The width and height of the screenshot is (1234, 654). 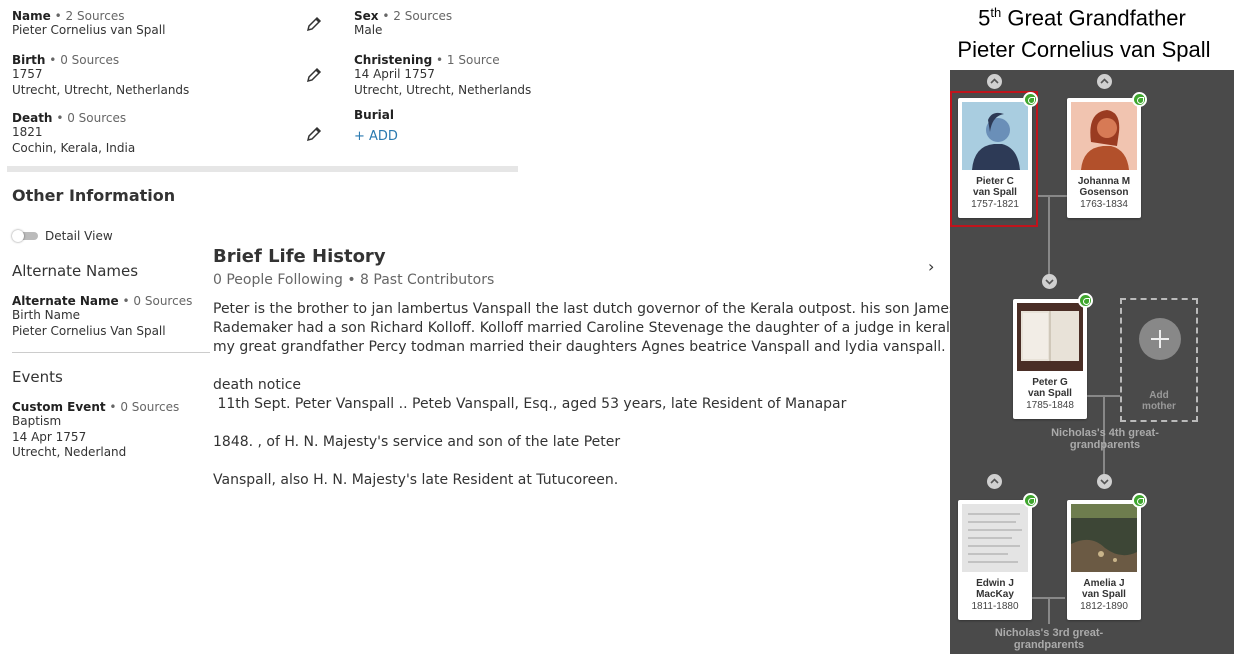 I want to click on birth-sources: 0 Sources, so click(x=89, y=60).